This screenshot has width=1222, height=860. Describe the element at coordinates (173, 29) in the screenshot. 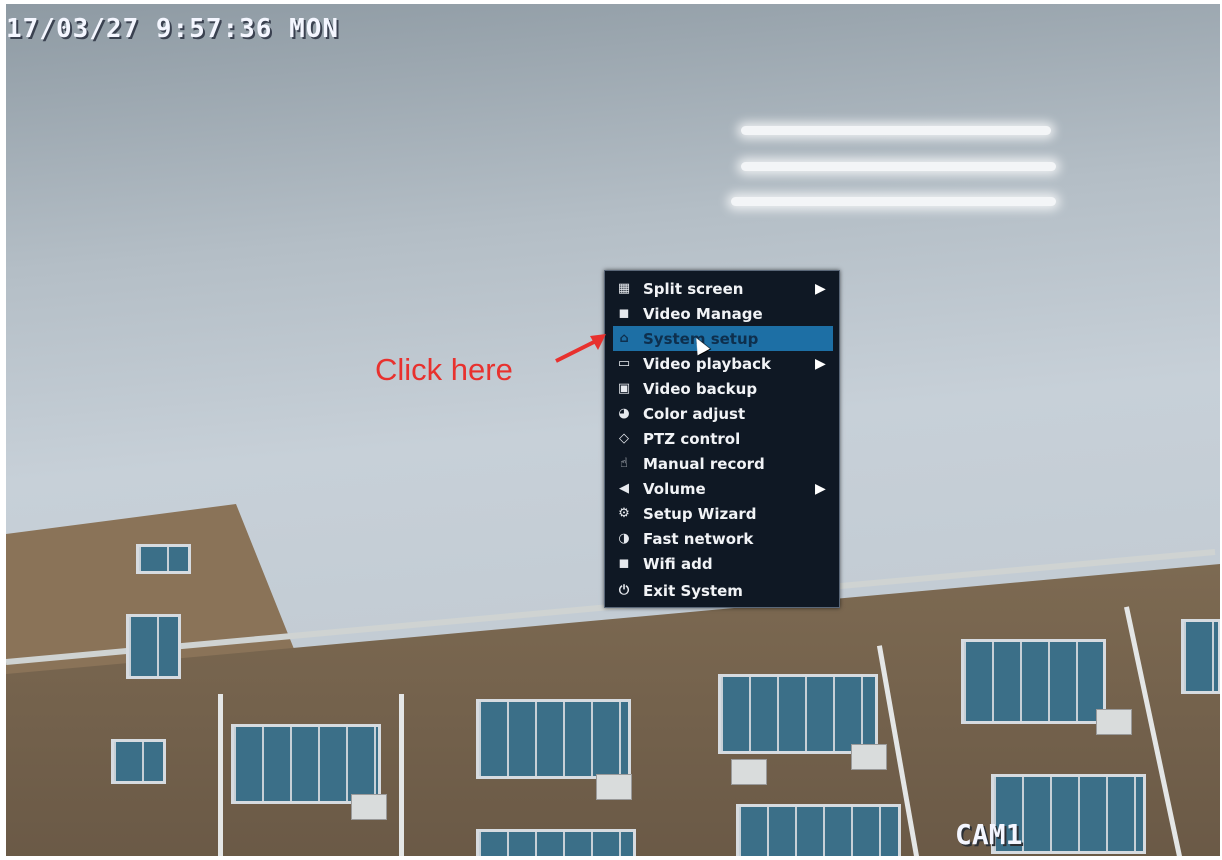

I see `osd-datetime: 17/03/27 9:57:36 MON` at that location.